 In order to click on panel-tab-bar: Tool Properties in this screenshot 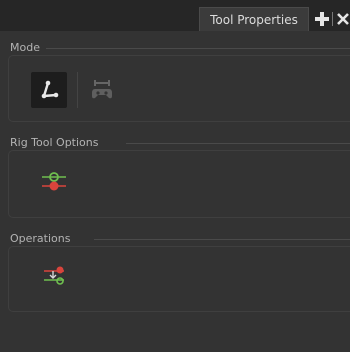, I will do `click(175, 15)`.